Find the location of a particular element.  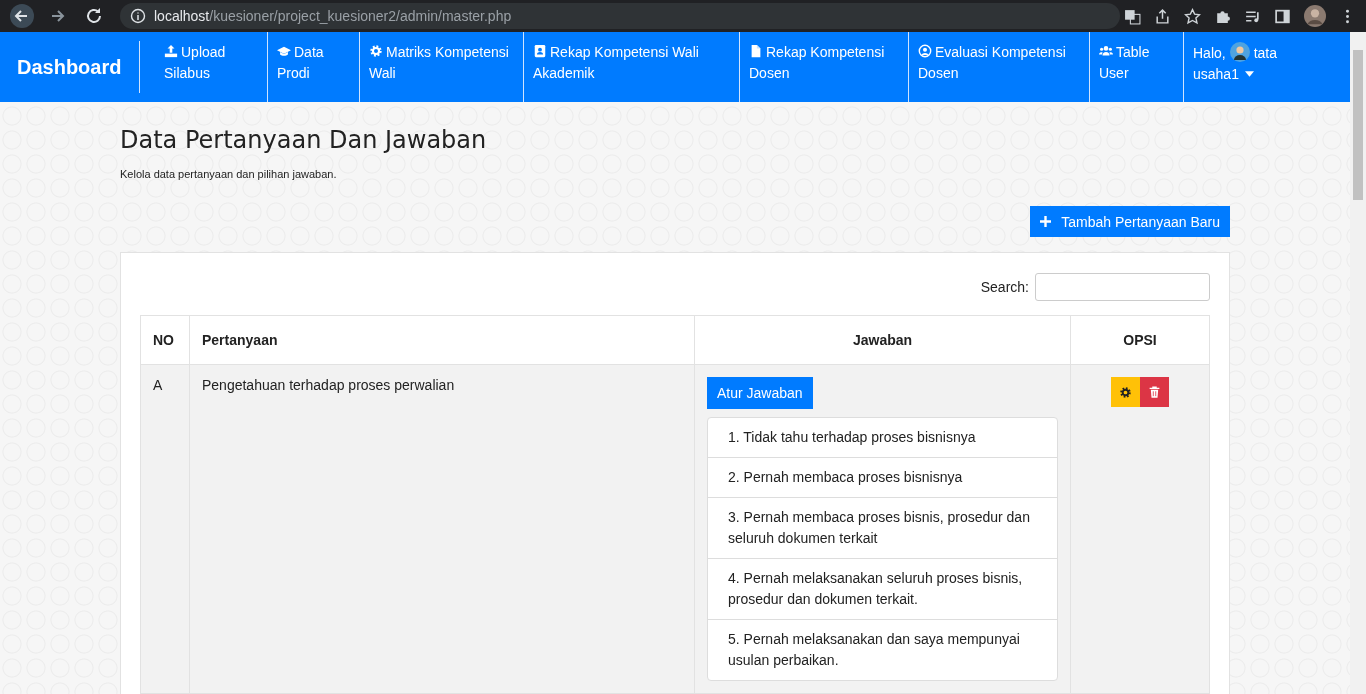

page-title: Data Pertanyaan Dan Jawaban is located at coordinates (304, 140).